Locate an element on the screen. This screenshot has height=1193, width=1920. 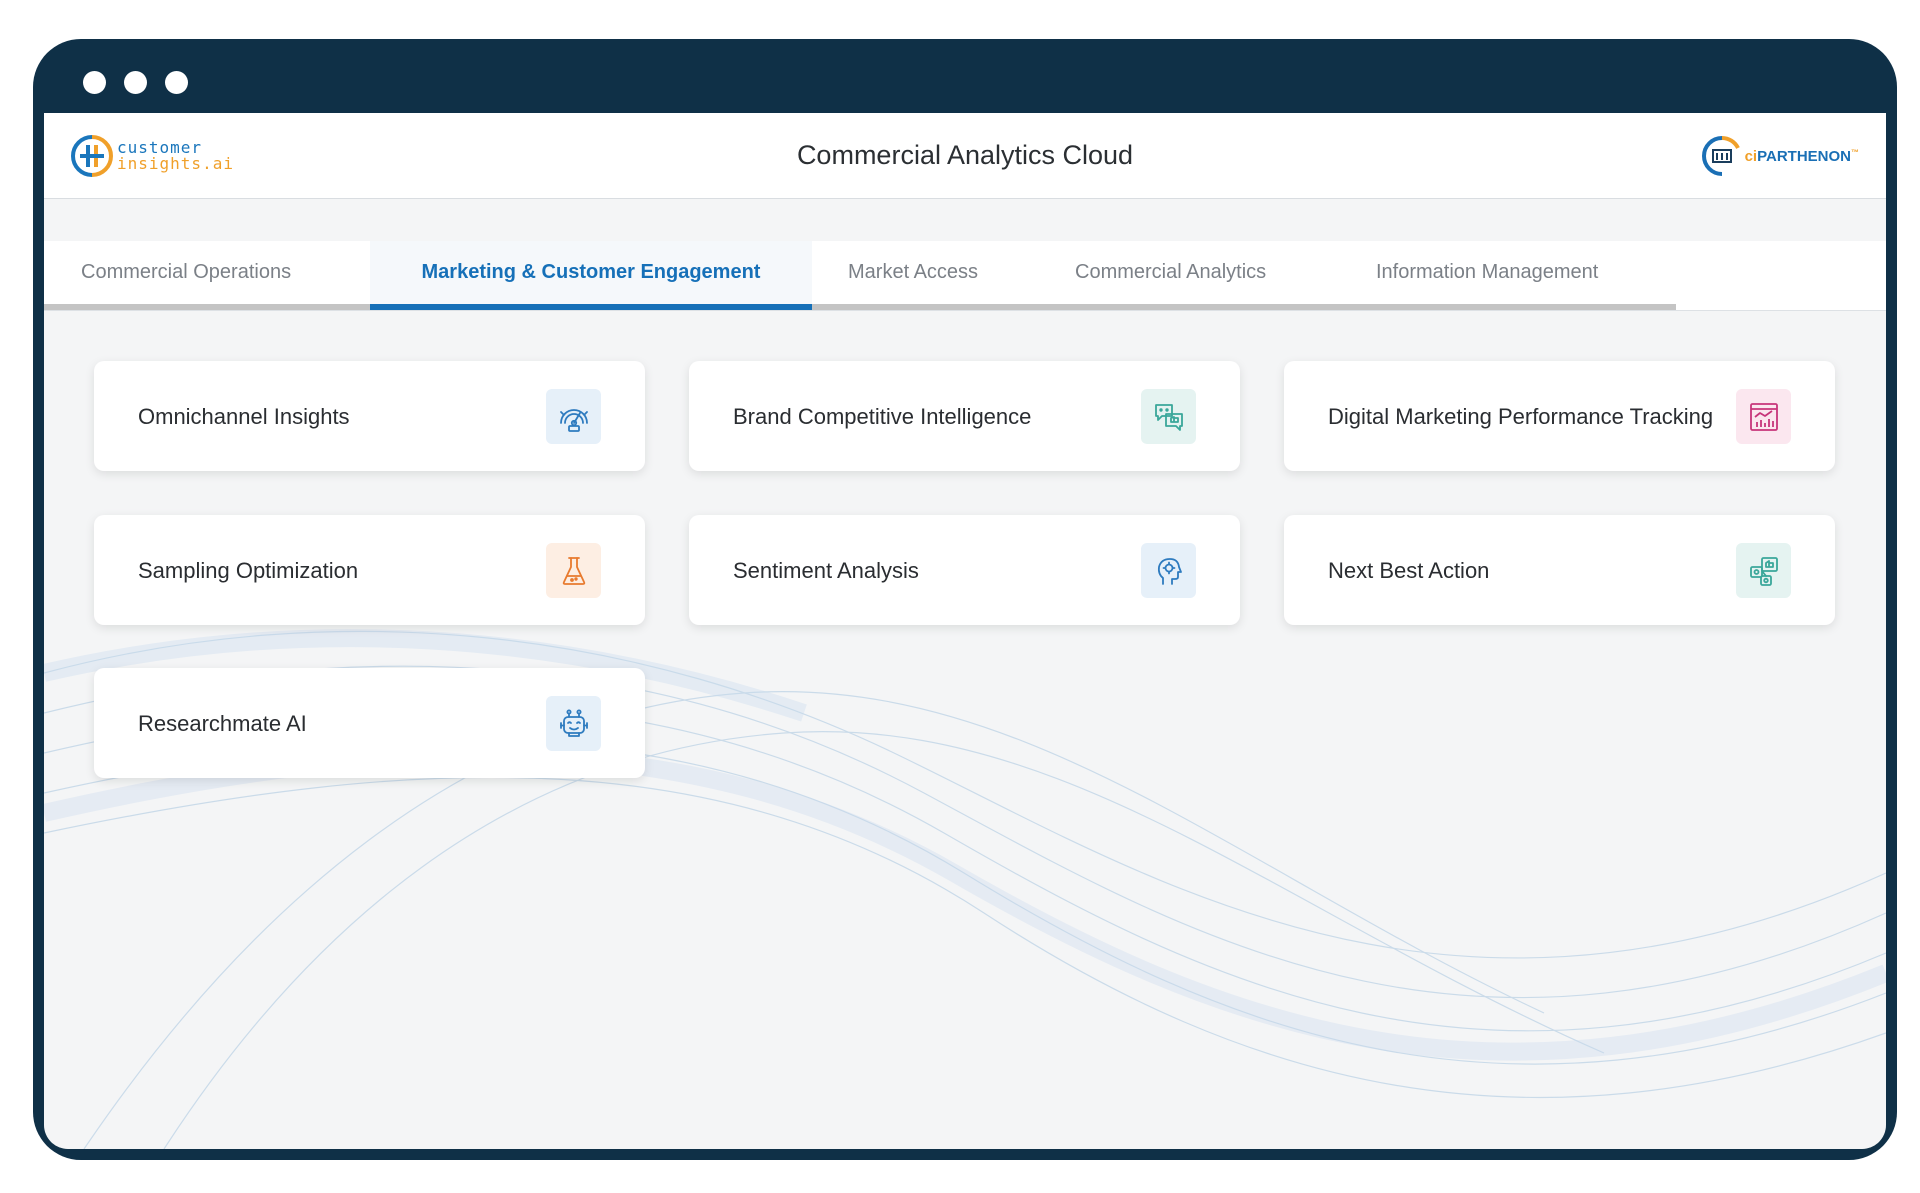
tab-commercial-analytics: Commercial Analytics is located at coordinates (1170, 272).